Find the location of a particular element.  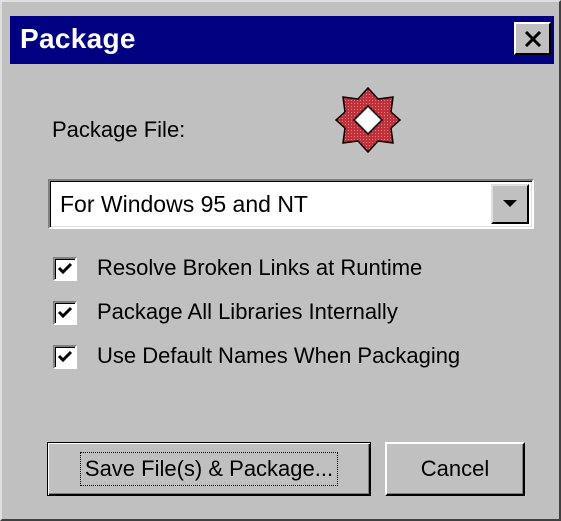

resolve-links-label: Resolve Broken Links at Runtime is located at coordinates (260, 267).